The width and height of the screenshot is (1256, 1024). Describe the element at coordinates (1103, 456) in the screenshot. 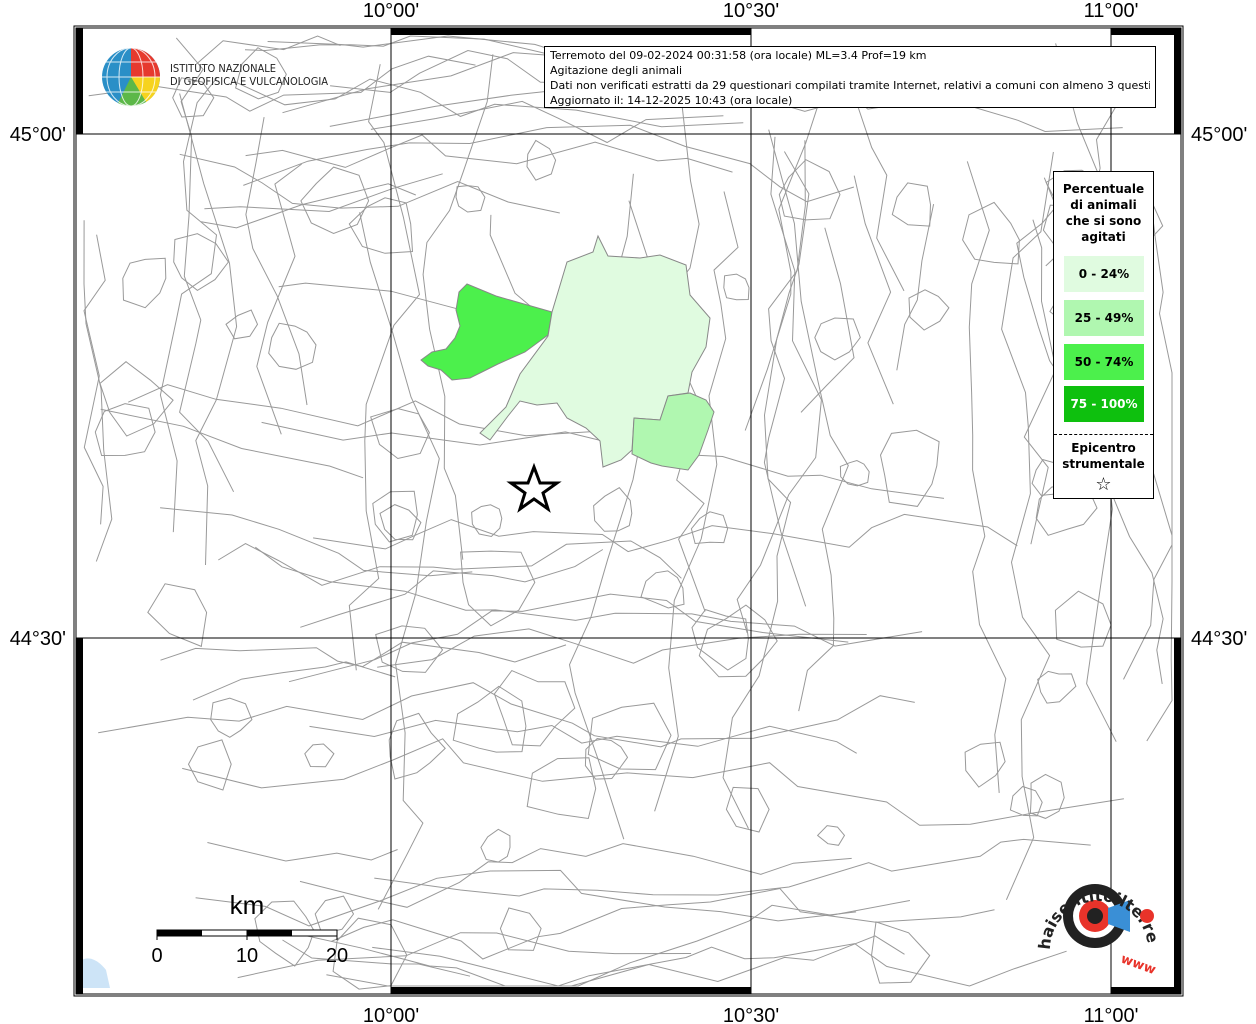

I see `legend-epicenter-label: Epicentro strumentale` at that location.